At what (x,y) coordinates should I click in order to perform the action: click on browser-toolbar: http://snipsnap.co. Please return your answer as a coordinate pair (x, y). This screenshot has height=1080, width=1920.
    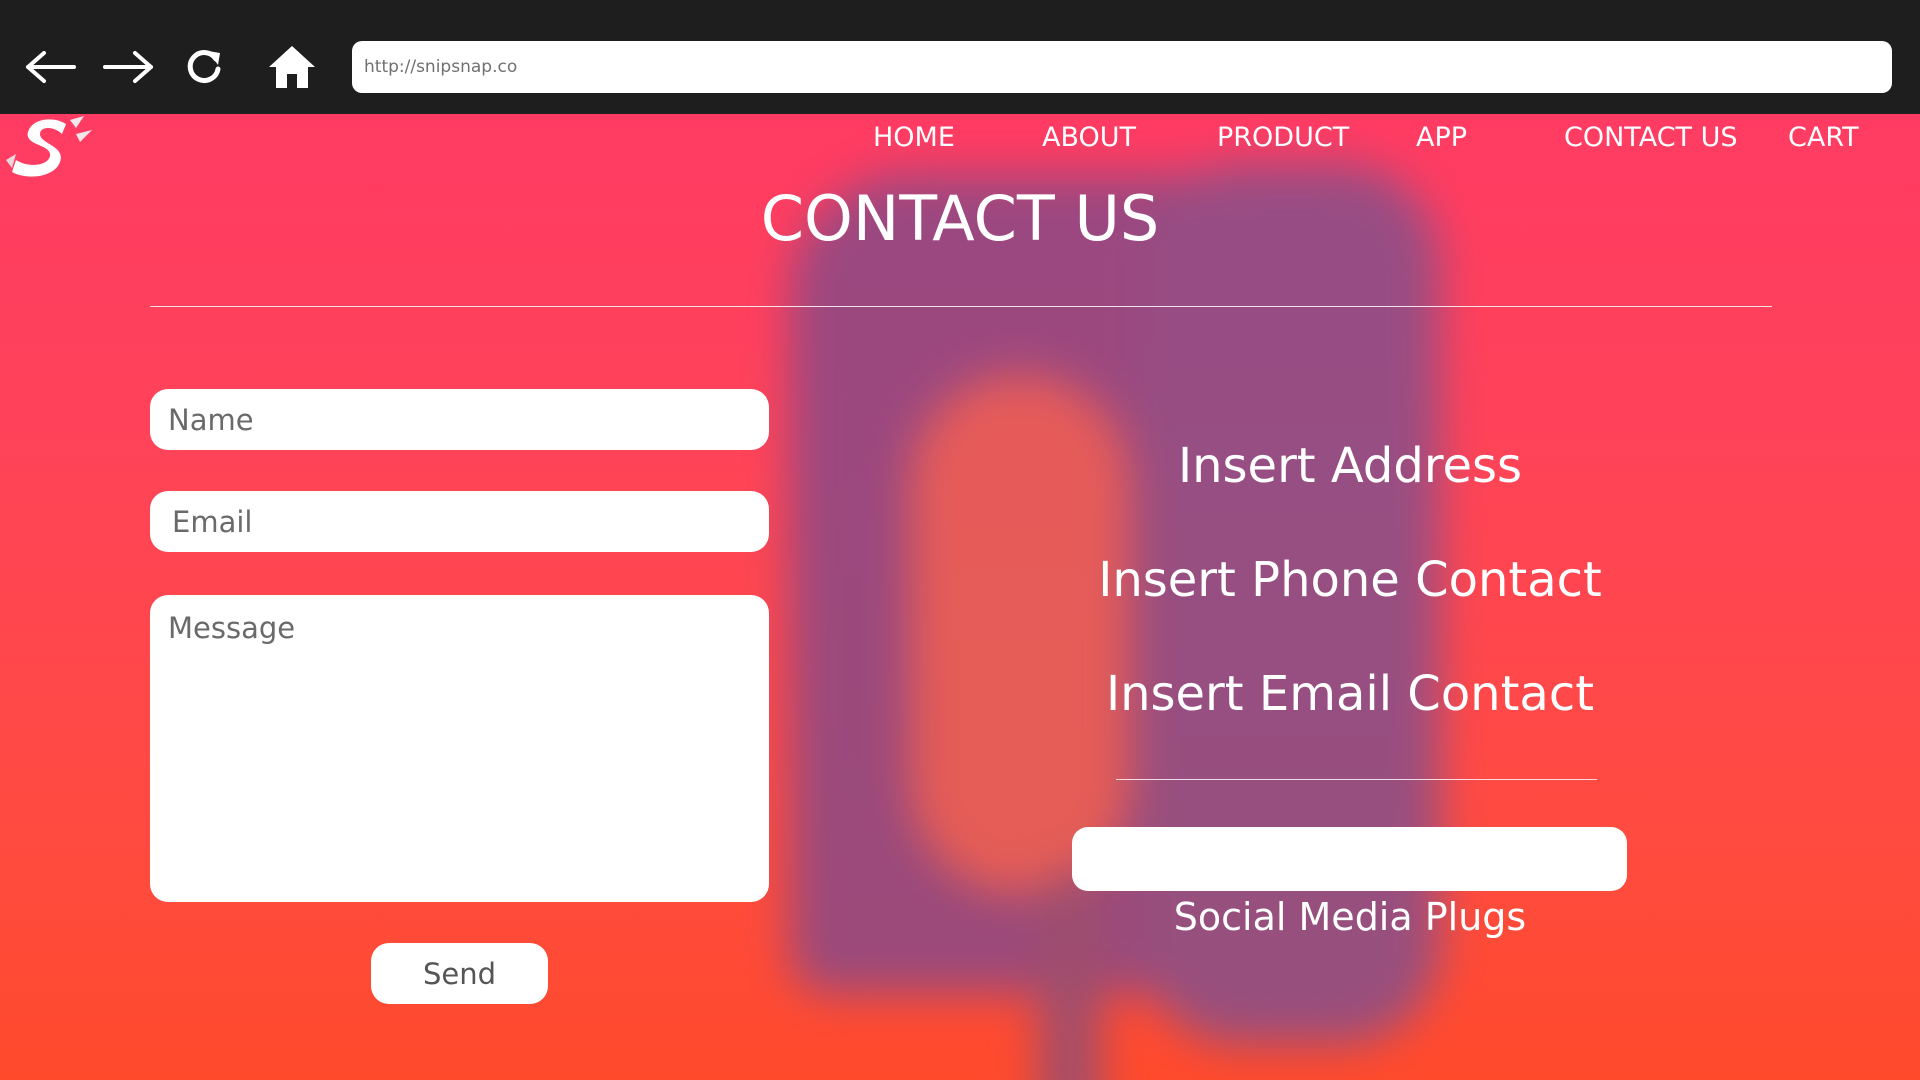
    Looking at the image, I should click on (960, 57).